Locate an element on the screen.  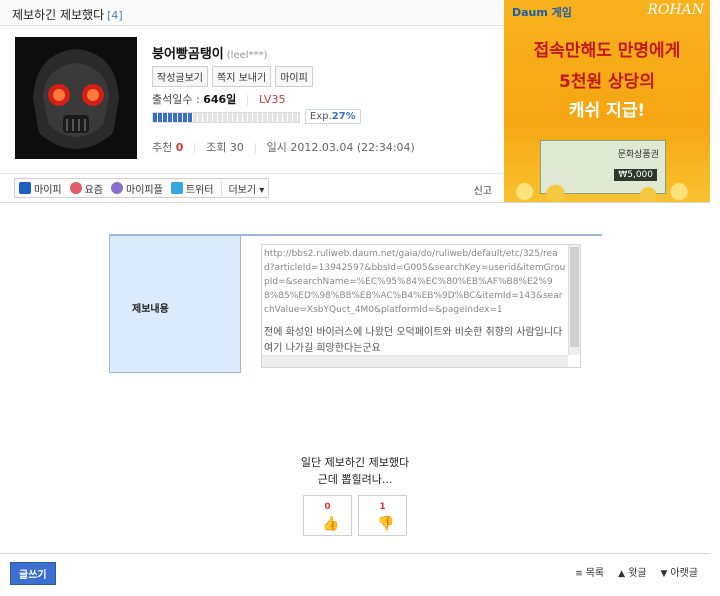
exp-progress-fill is located at coordinates (173, 117).